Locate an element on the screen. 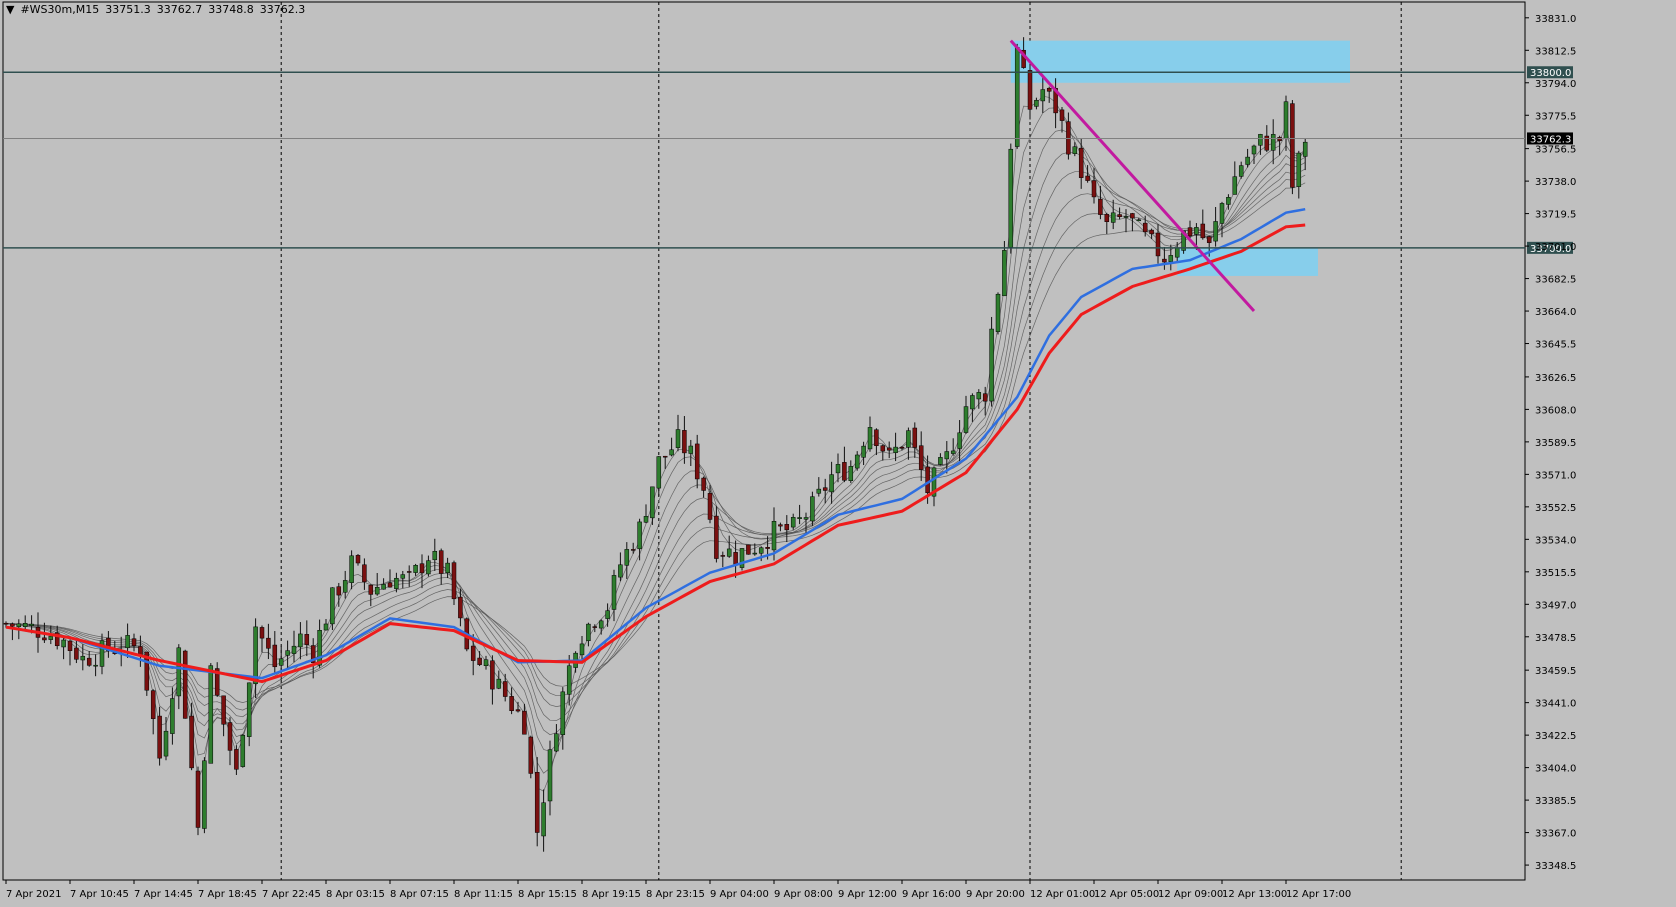 The height and width of the screenshot is (907, 1676). x-tick-label: 8 Apr 11:15 is located at coordinates (483, 894).